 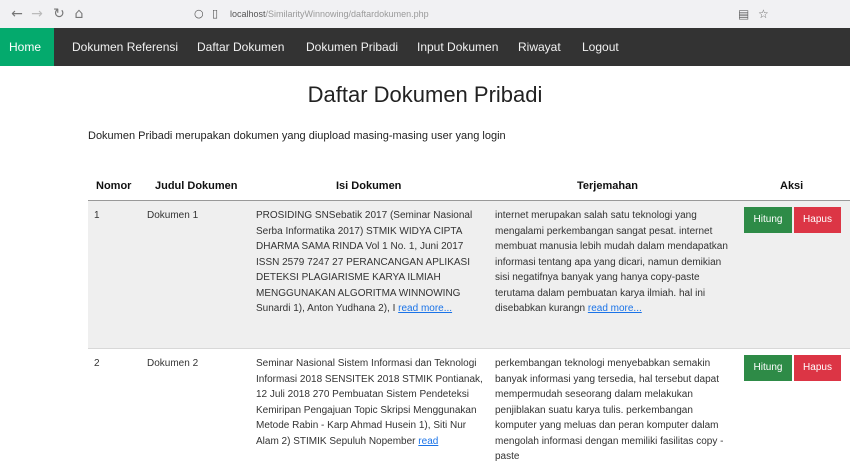 What do you see at coordinates (792, 186) in the screenshot?
I see `column-header-aksi: Aksi` at bounding box center [792, 186].